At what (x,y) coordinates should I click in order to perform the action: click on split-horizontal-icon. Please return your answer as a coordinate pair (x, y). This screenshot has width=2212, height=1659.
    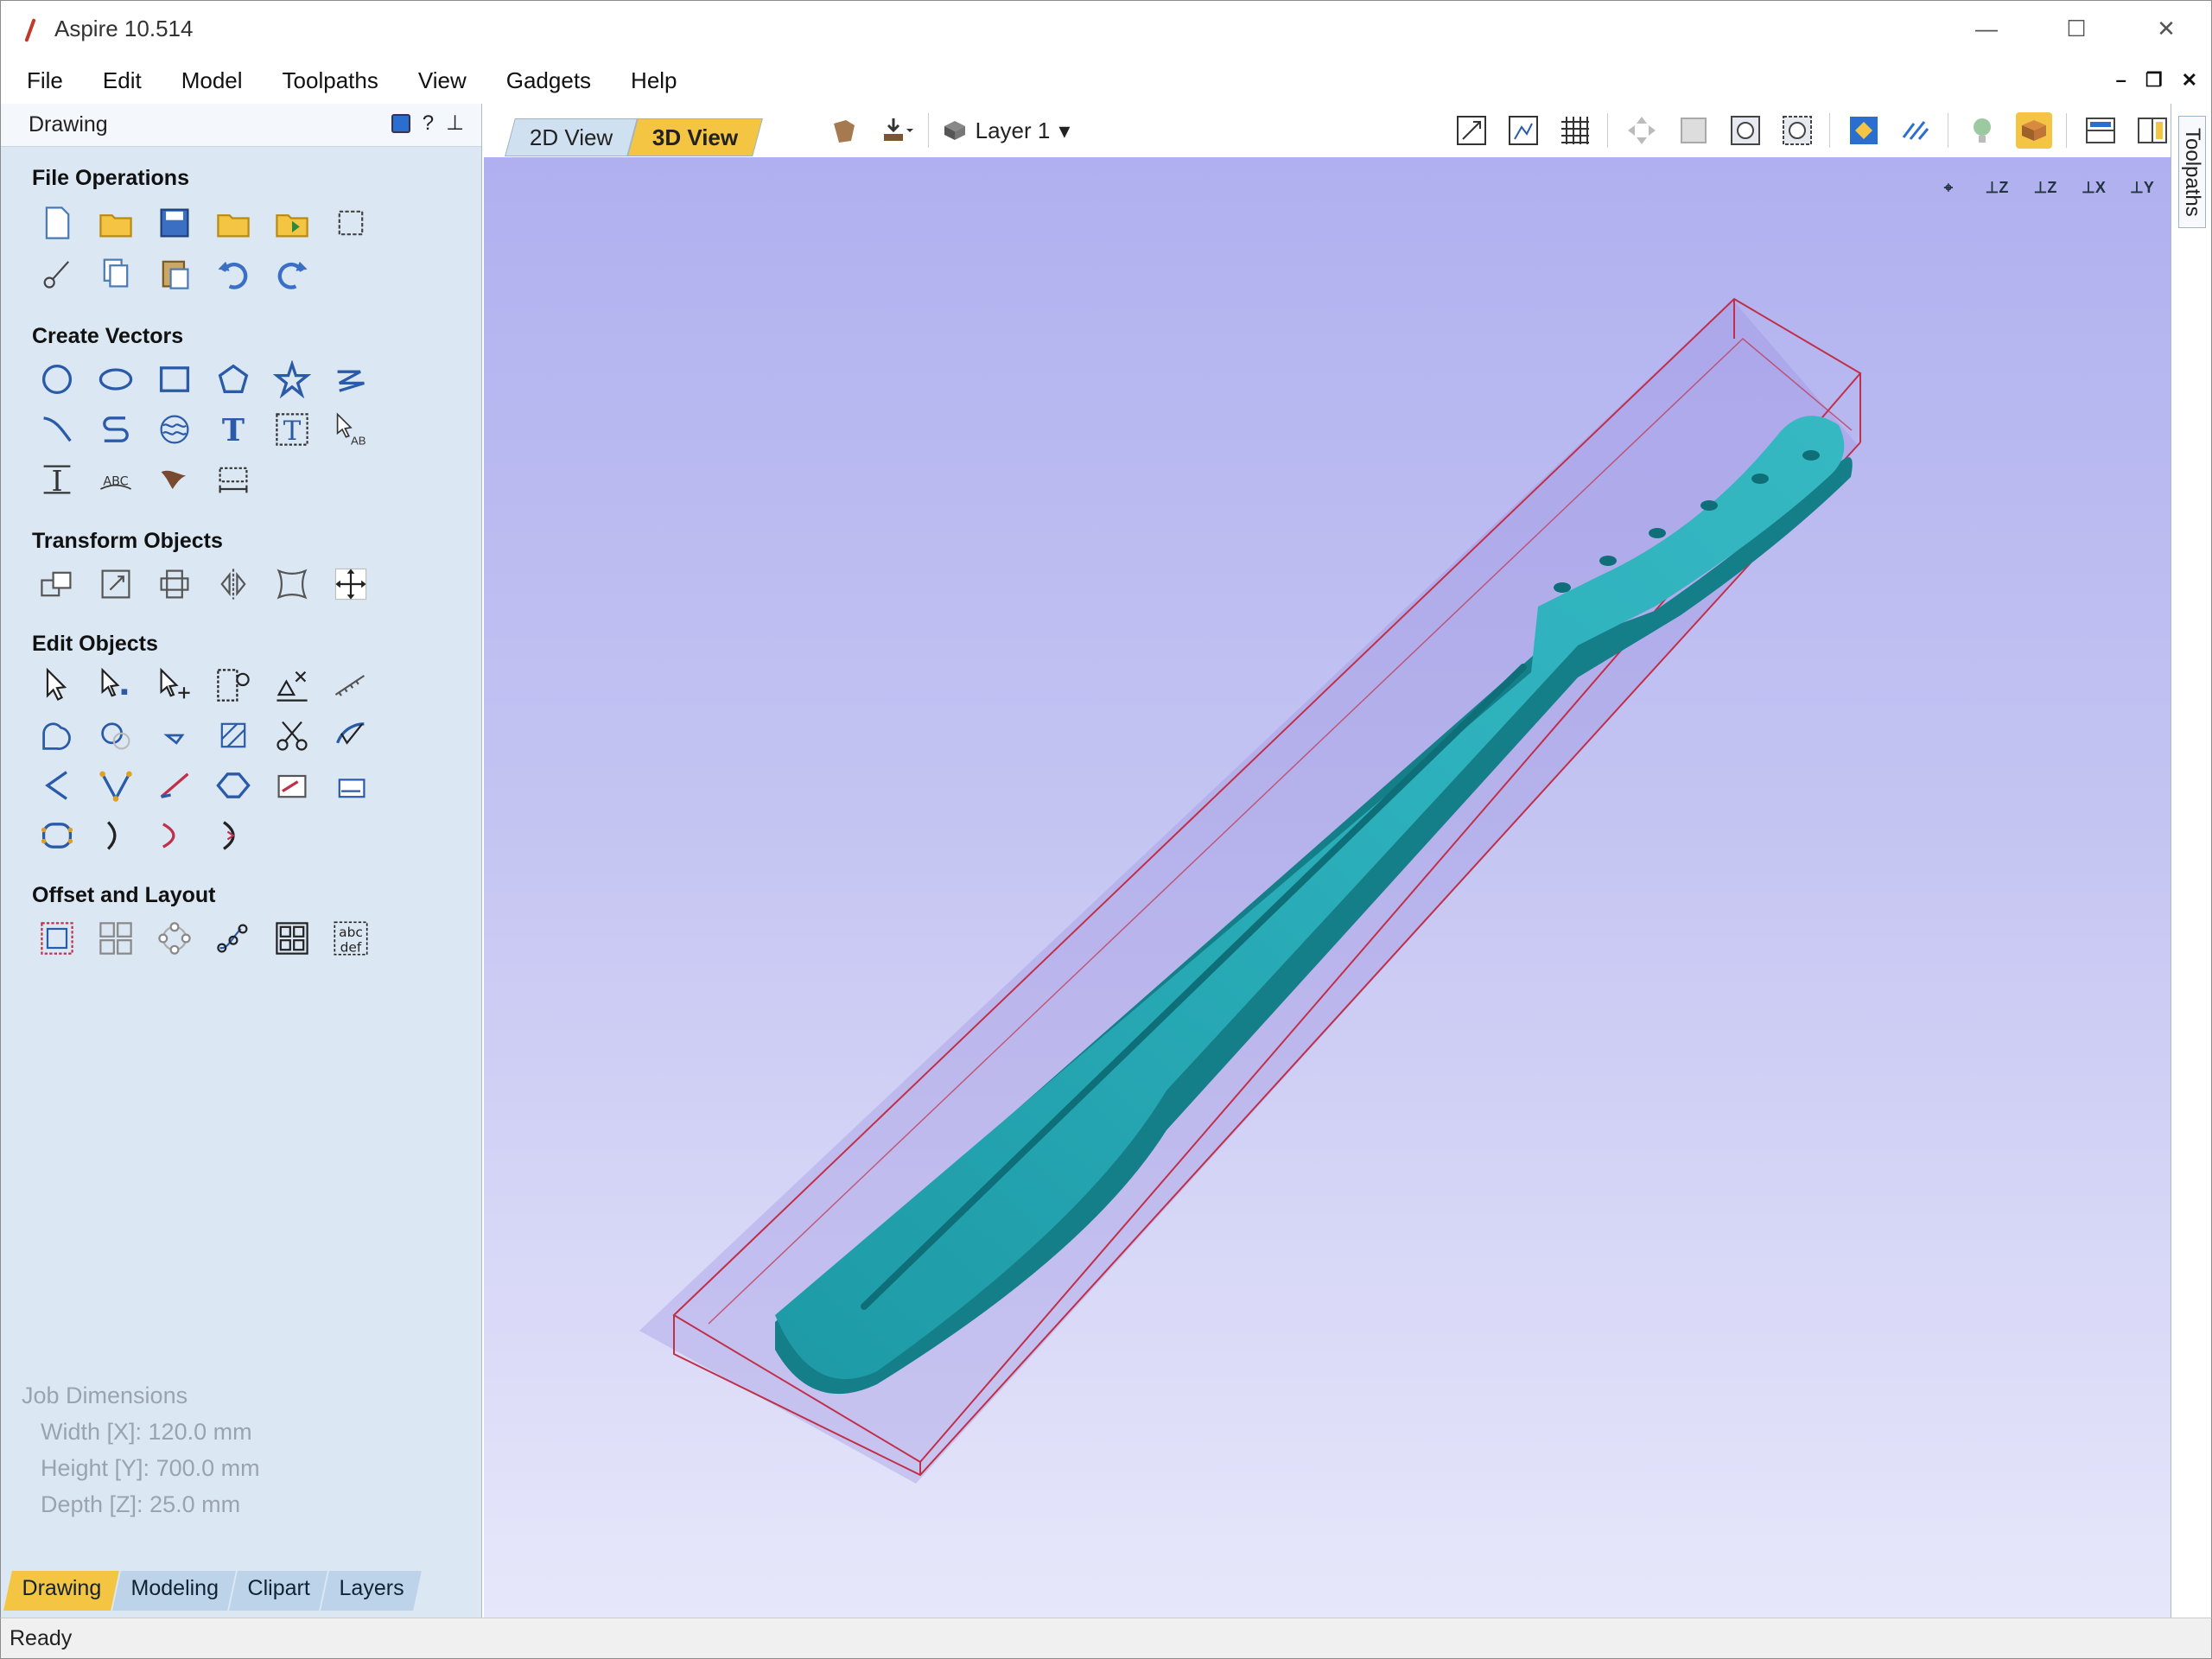
    Looking at the image, I should click on (2100, 130).